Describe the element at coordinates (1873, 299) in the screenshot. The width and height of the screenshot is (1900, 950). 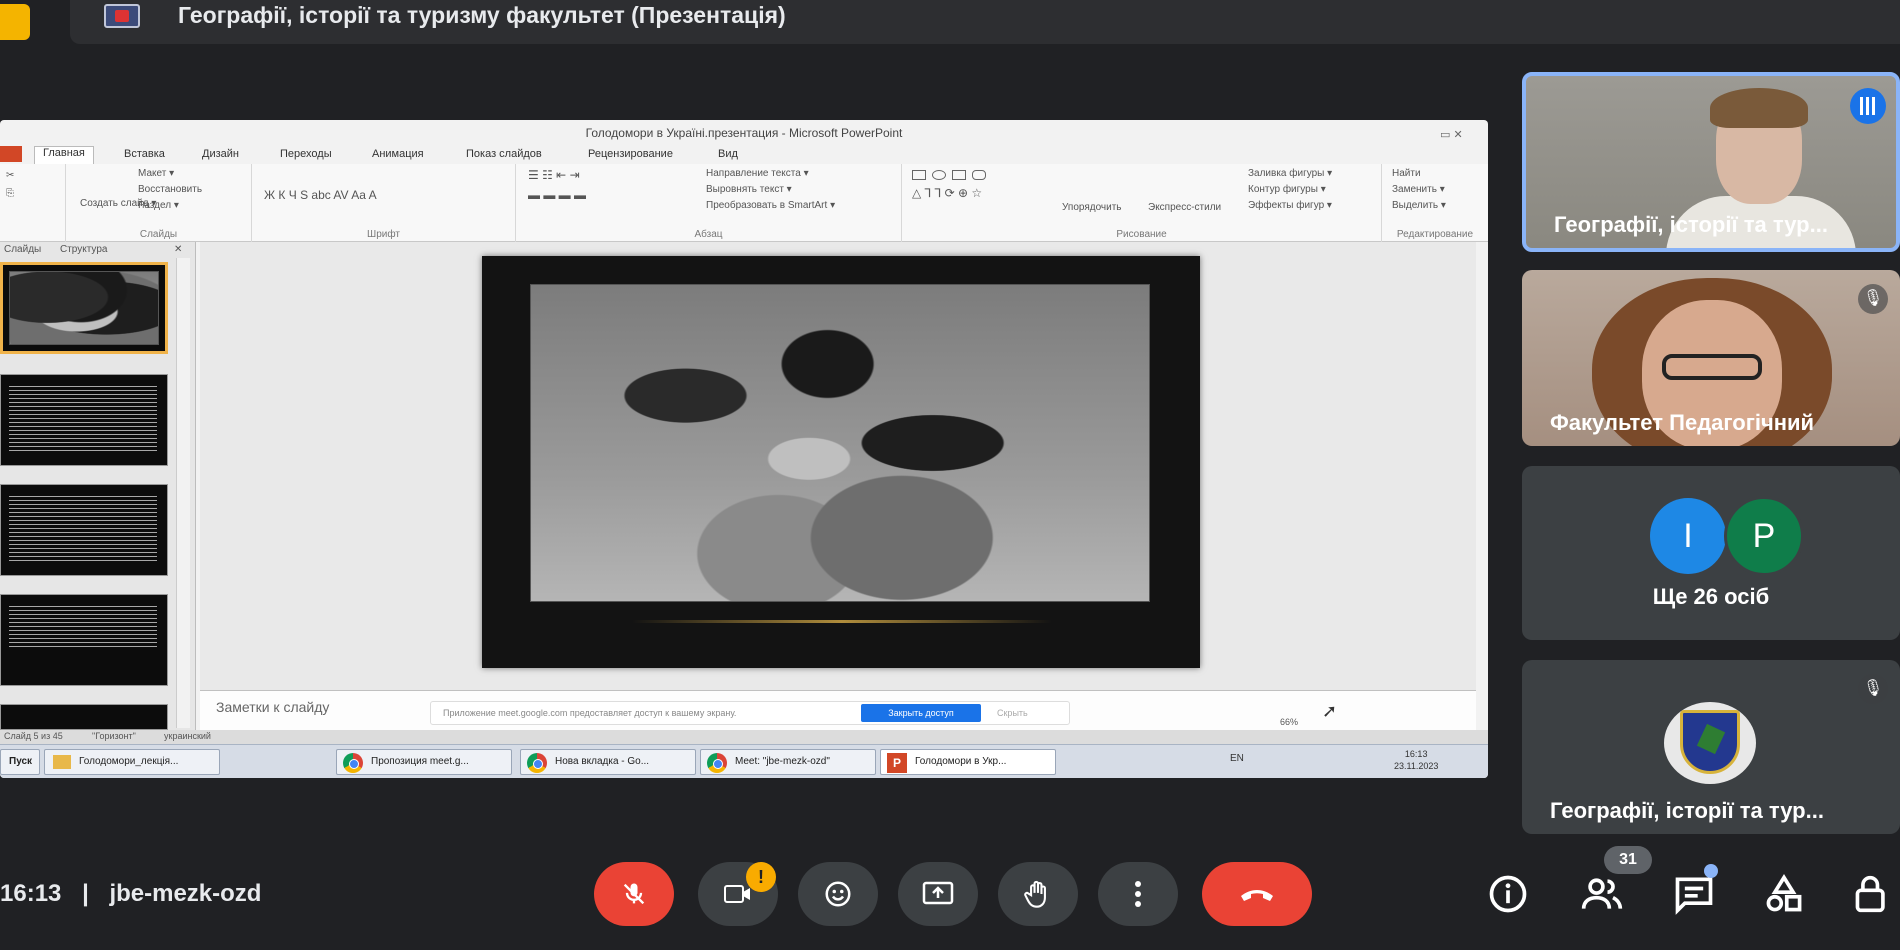
I see `mic-off-icon: 🎙` at that location.